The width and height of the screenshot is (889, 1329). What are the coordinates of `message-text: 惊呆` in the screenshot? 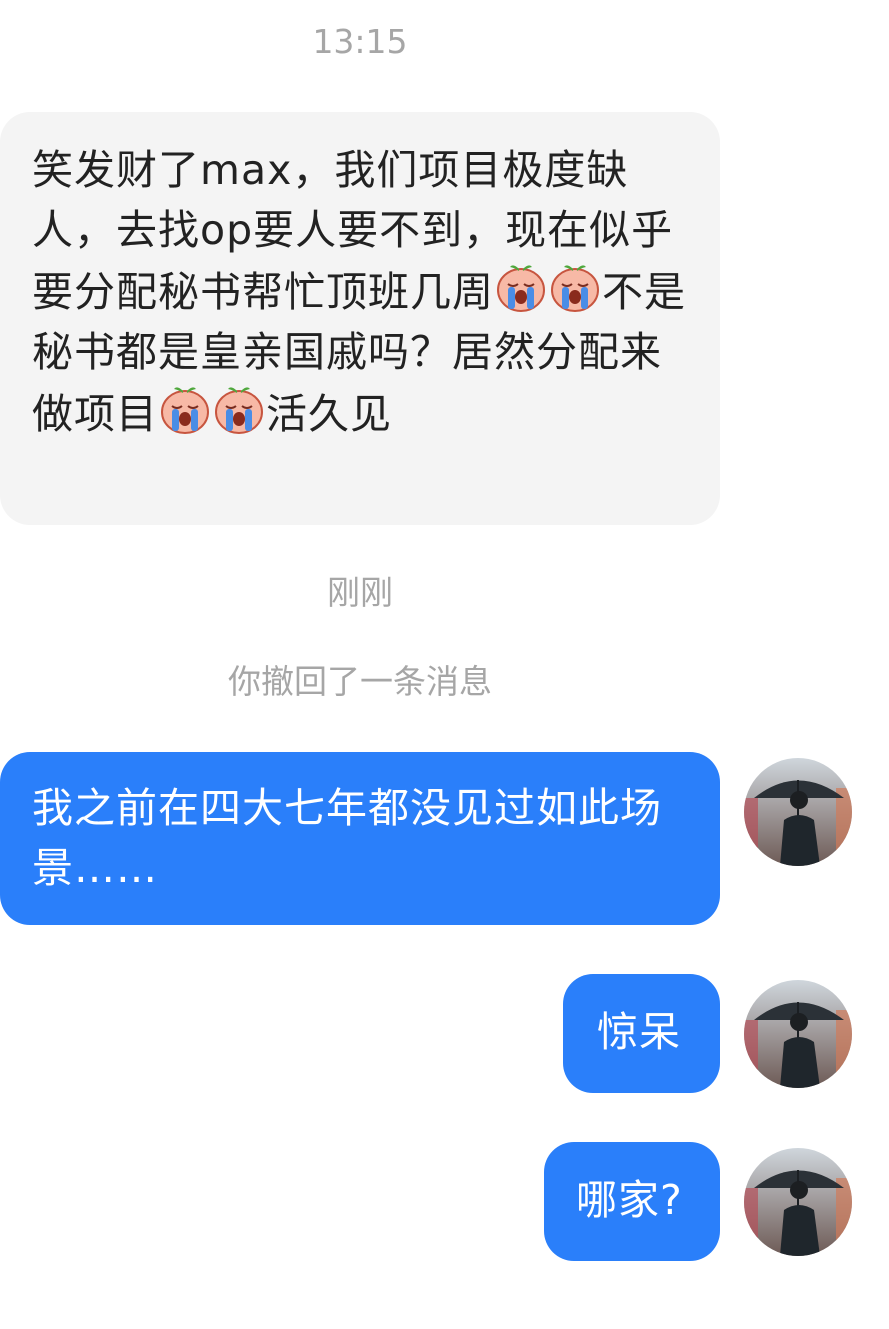 It's located at (639, 1032).